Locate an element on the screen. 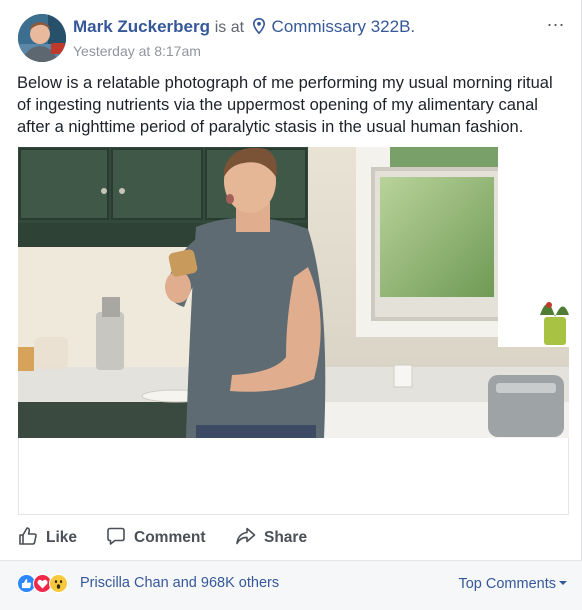 This screenshot has height=610, width=582. share-button: Share is located at coordinates (271, 538).